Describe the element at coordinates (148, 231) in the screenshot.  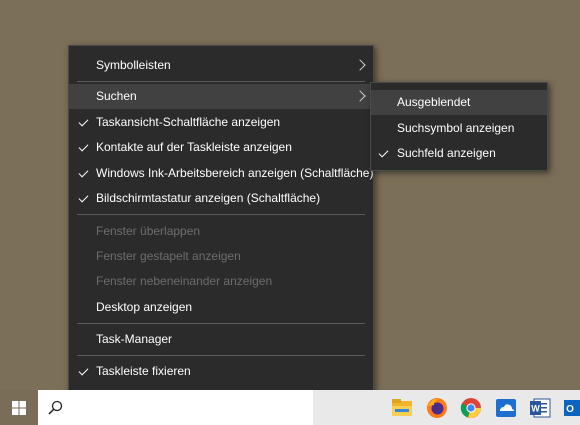
I see `menu-item-label: Fenster überlappen` at that location.